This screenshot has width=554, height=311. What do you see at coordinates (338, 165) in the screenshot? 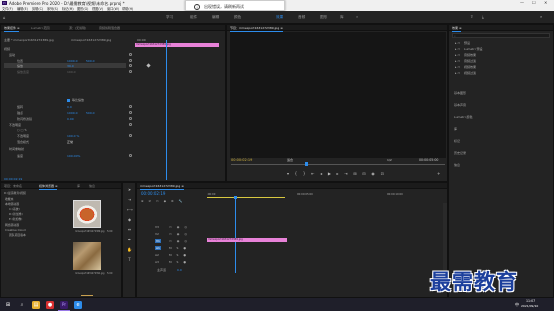
I see `program-scrubber` at bounding box center [338, 165].